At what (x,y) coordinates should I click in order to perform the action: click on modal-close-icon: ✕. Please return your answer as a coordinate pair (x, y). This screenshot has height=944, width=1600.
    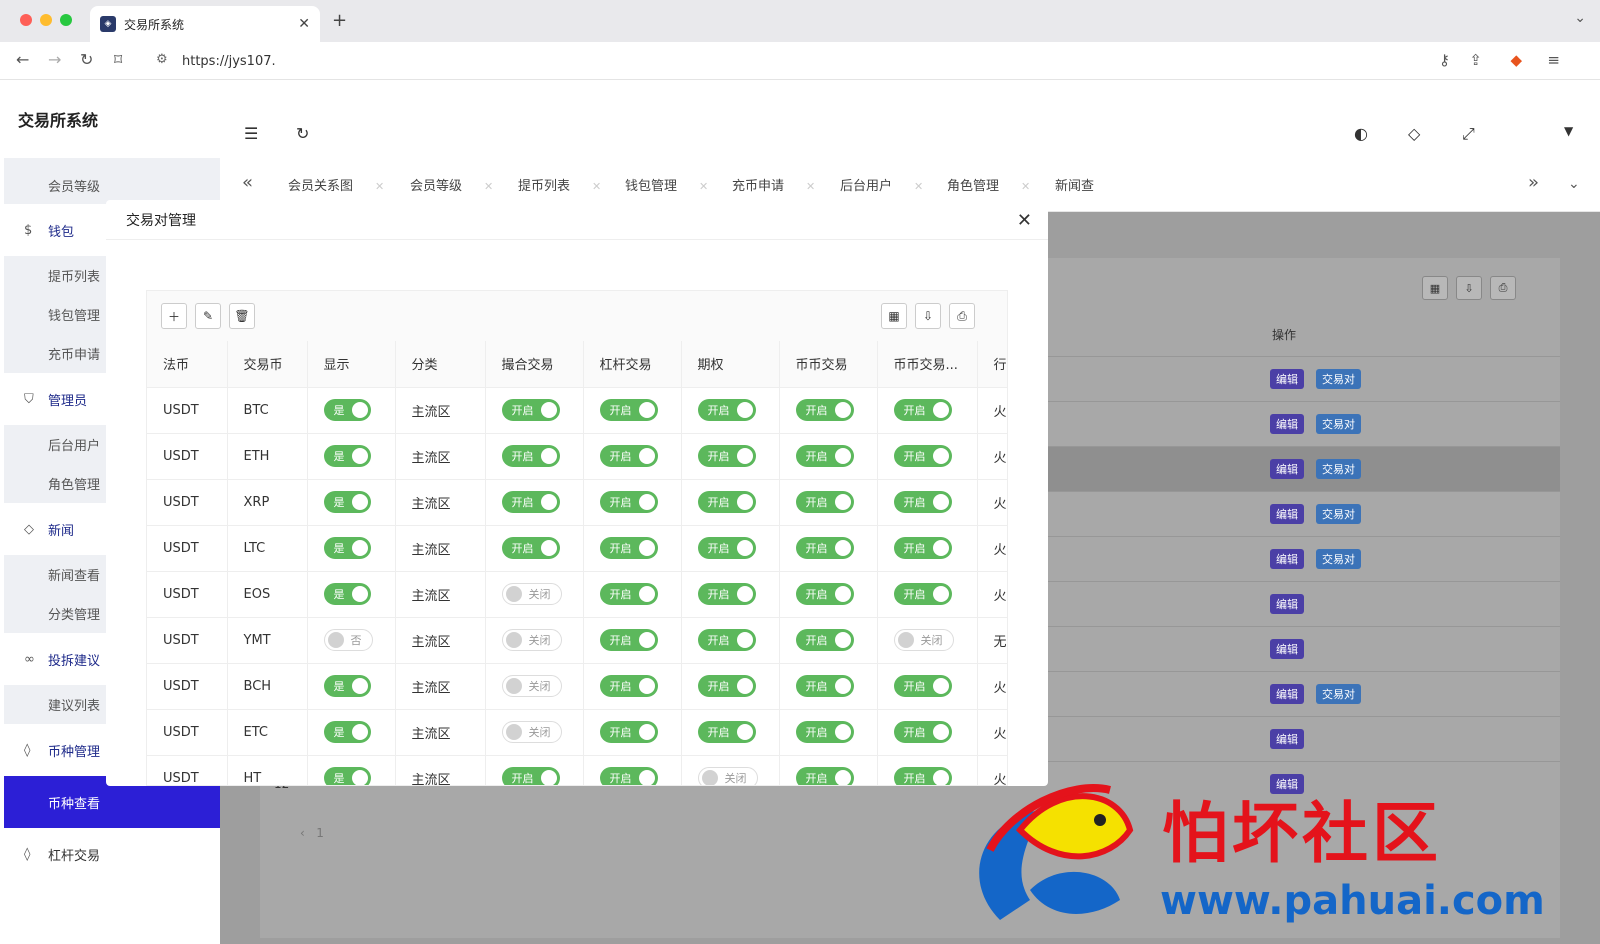
    Looking at the image, I should click on (1024, 220).